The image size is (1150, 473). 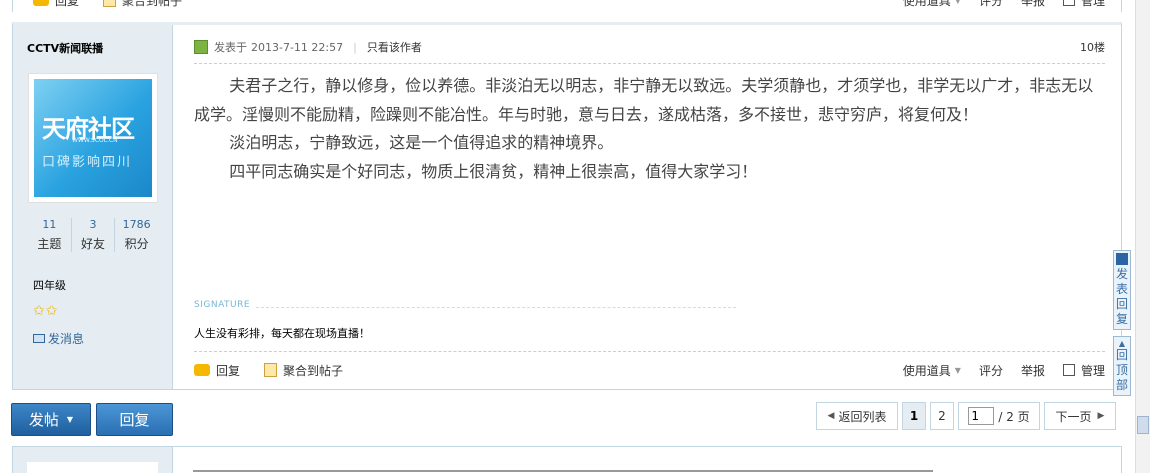 What do you see at coordinates (1122, 259) in the screenshot?
I see `edit-icon` at bounding box center [1122, 259].